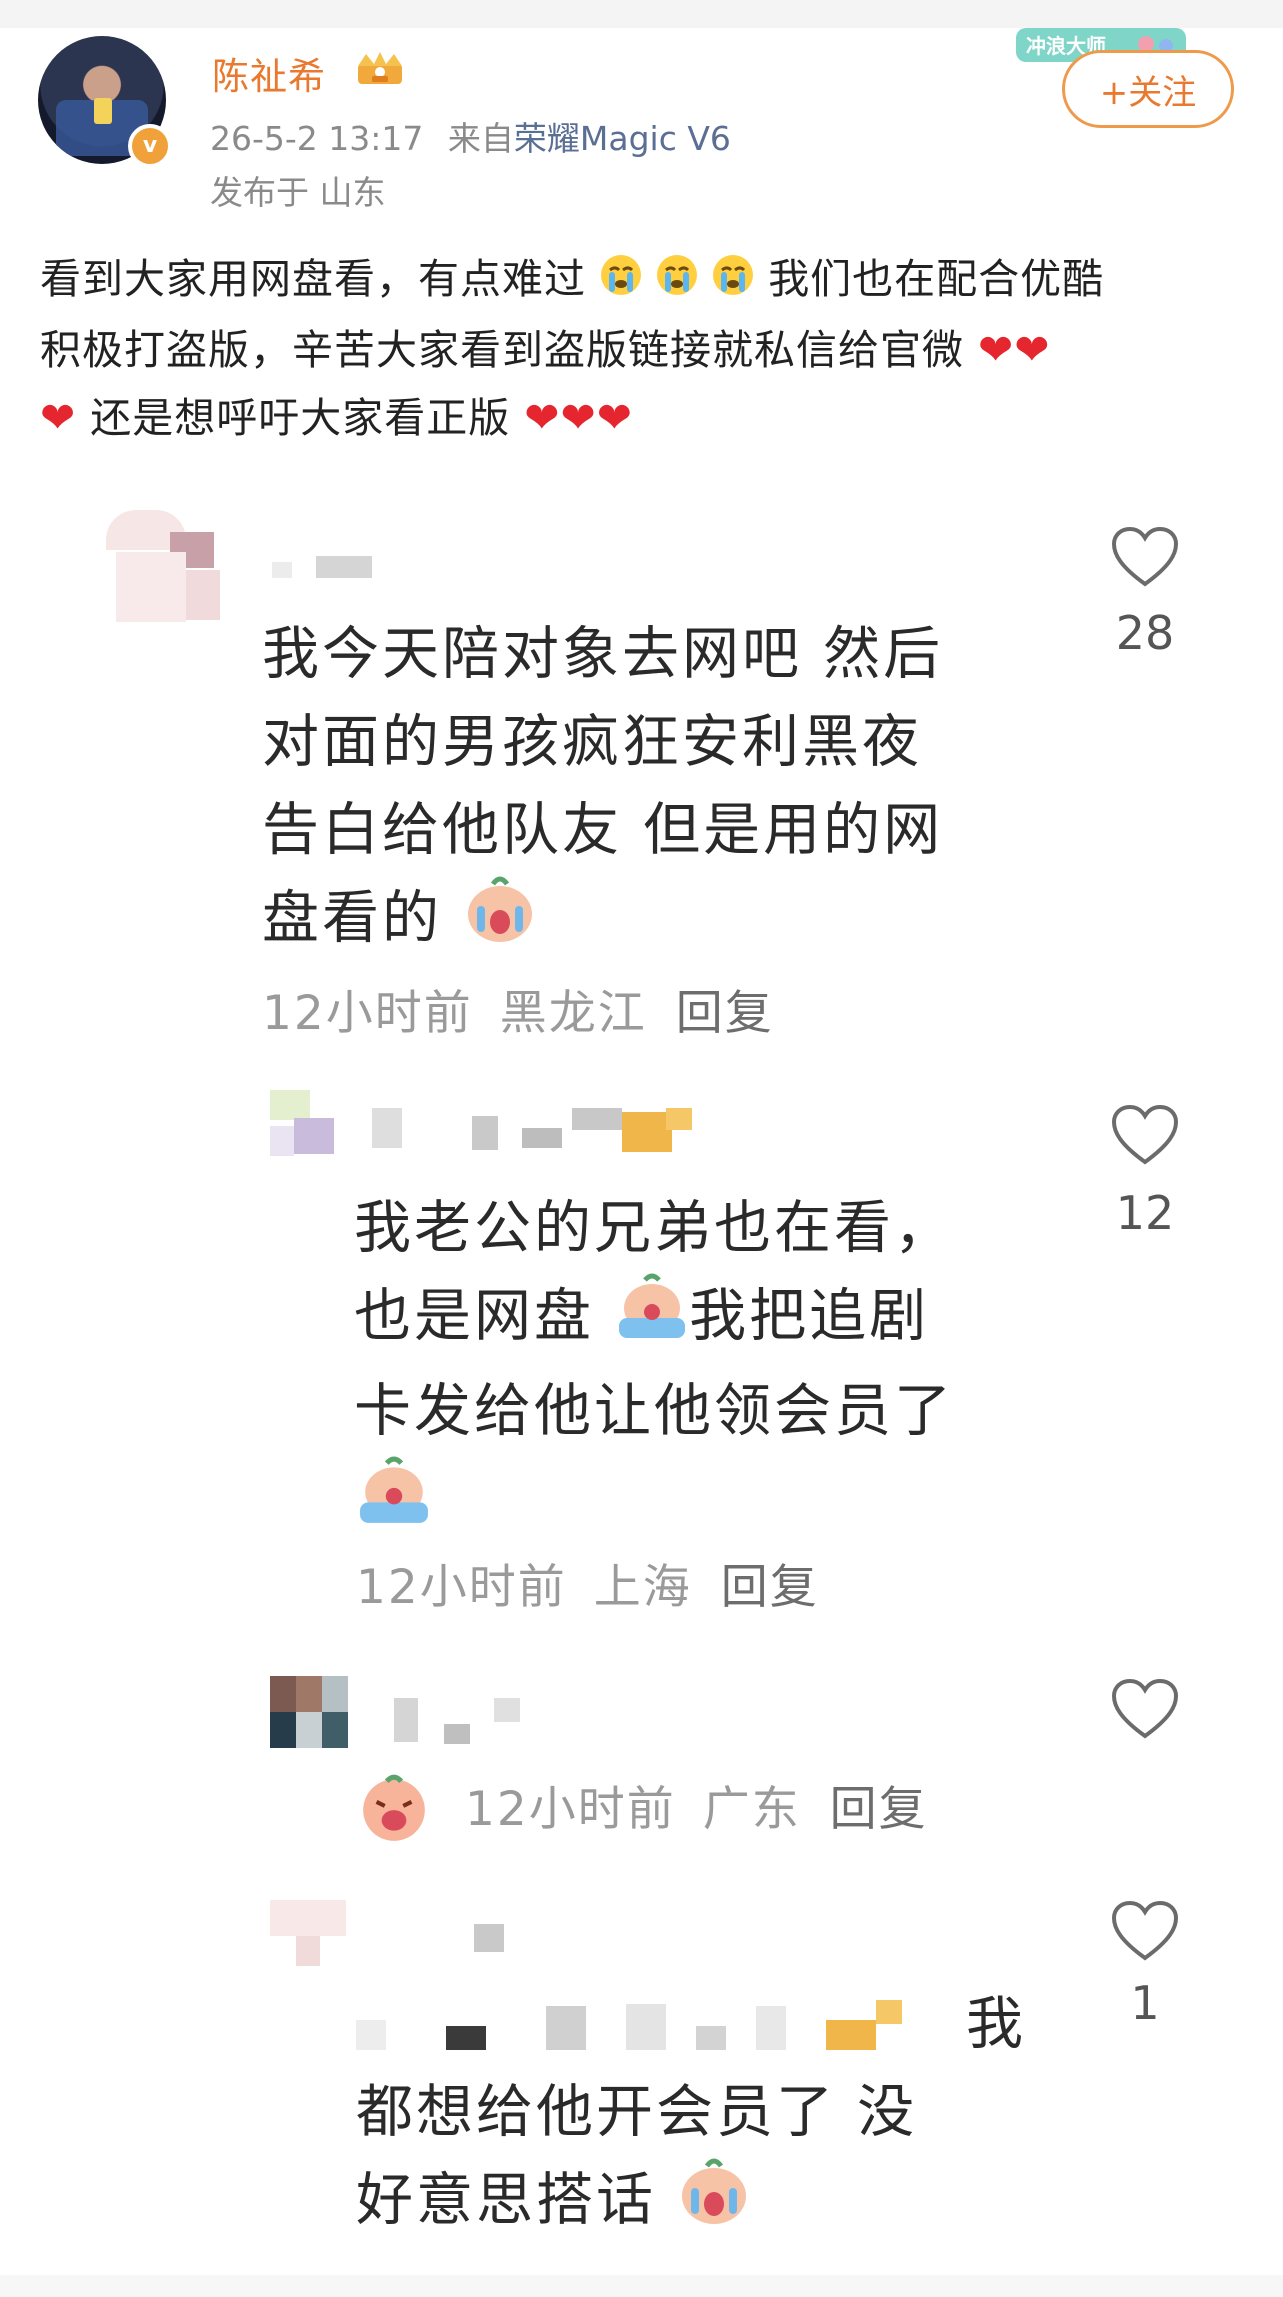 This screenshot has width=1283, height=2297. What do you see at coordinates (1145, 1213) in the screenshot?
I see `like-count: 12` at bounding box center [1145, 1213].